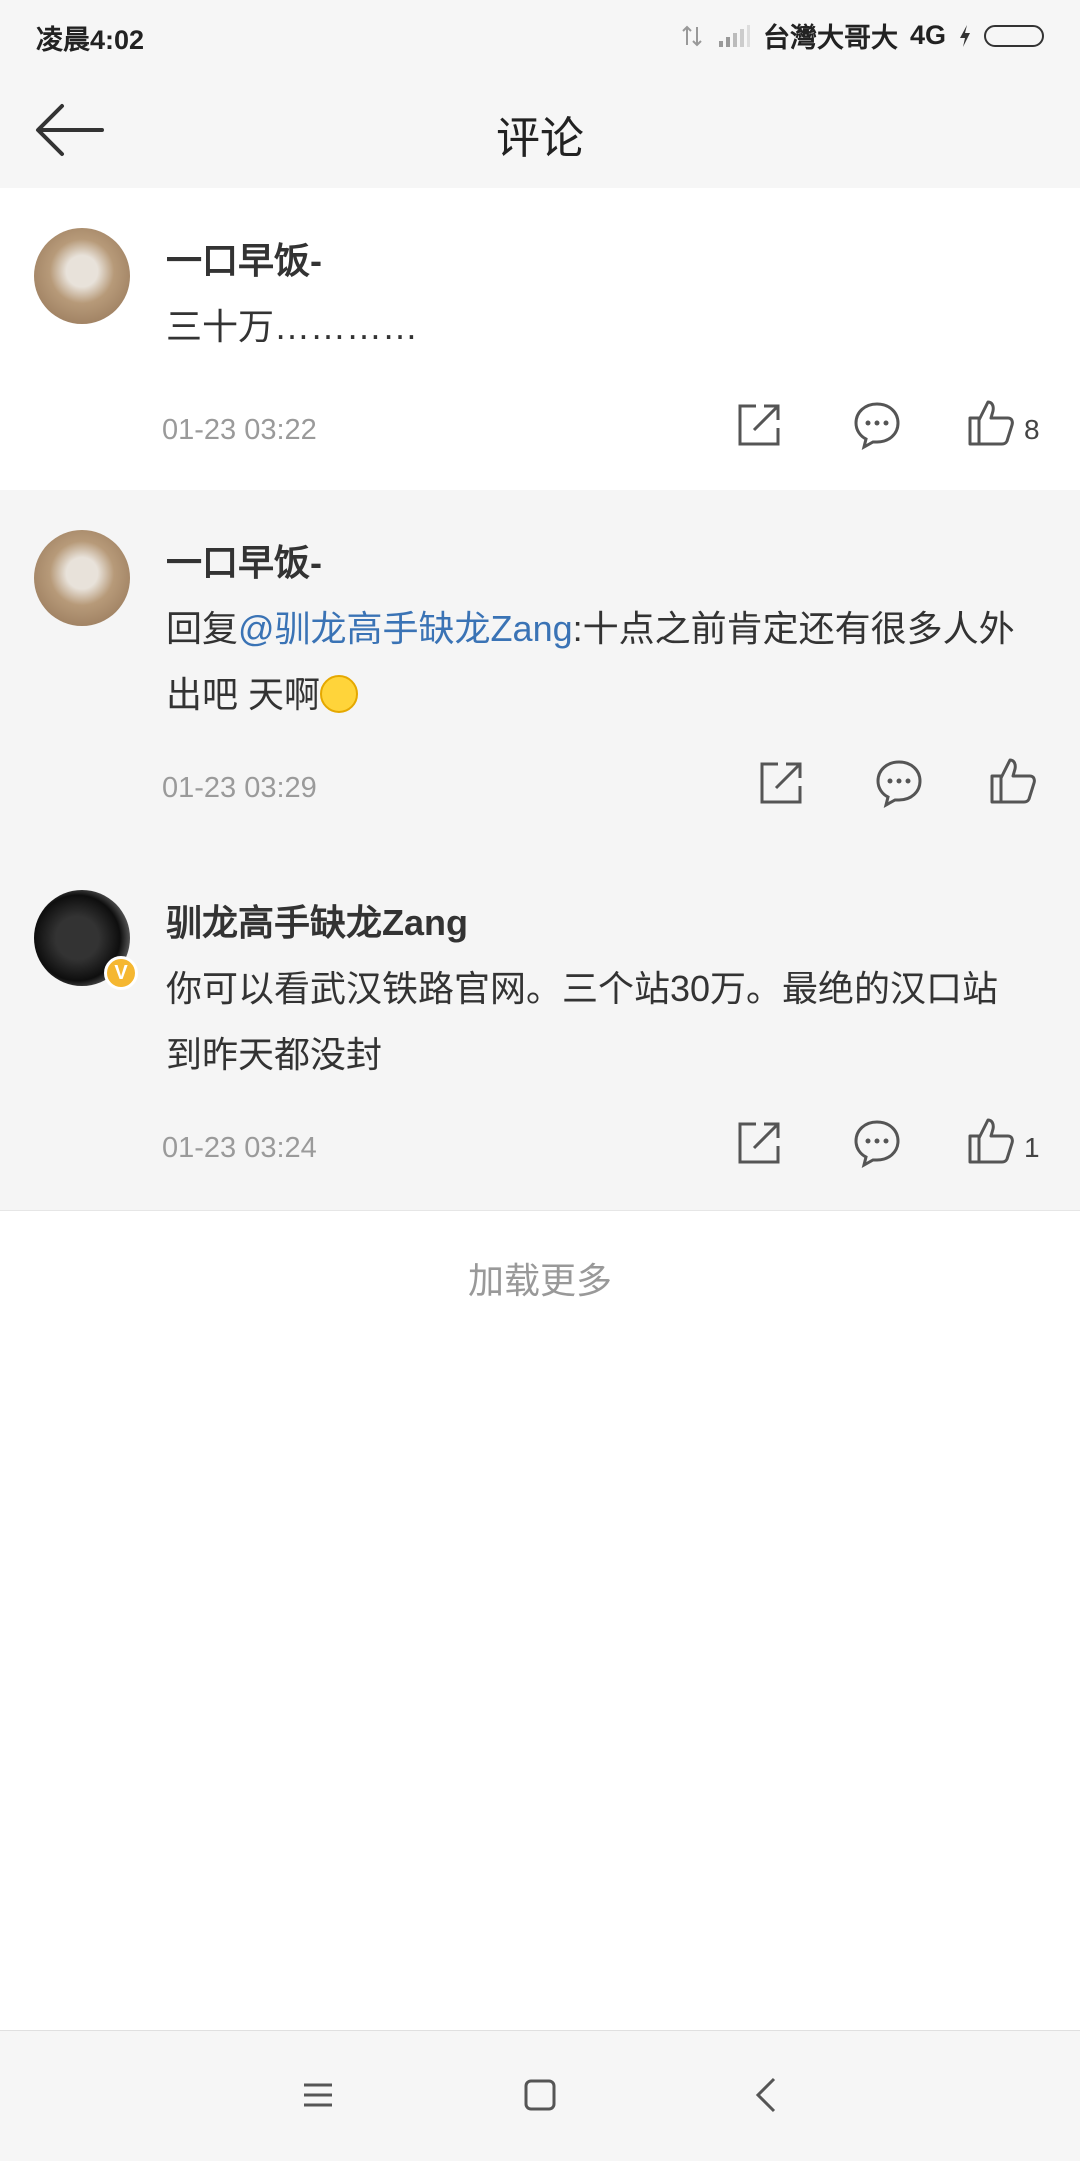  Describe the element at coordinates (239, 788) in the screenshot. I see `comment-timestamp: 01-23 03:29` at that location.